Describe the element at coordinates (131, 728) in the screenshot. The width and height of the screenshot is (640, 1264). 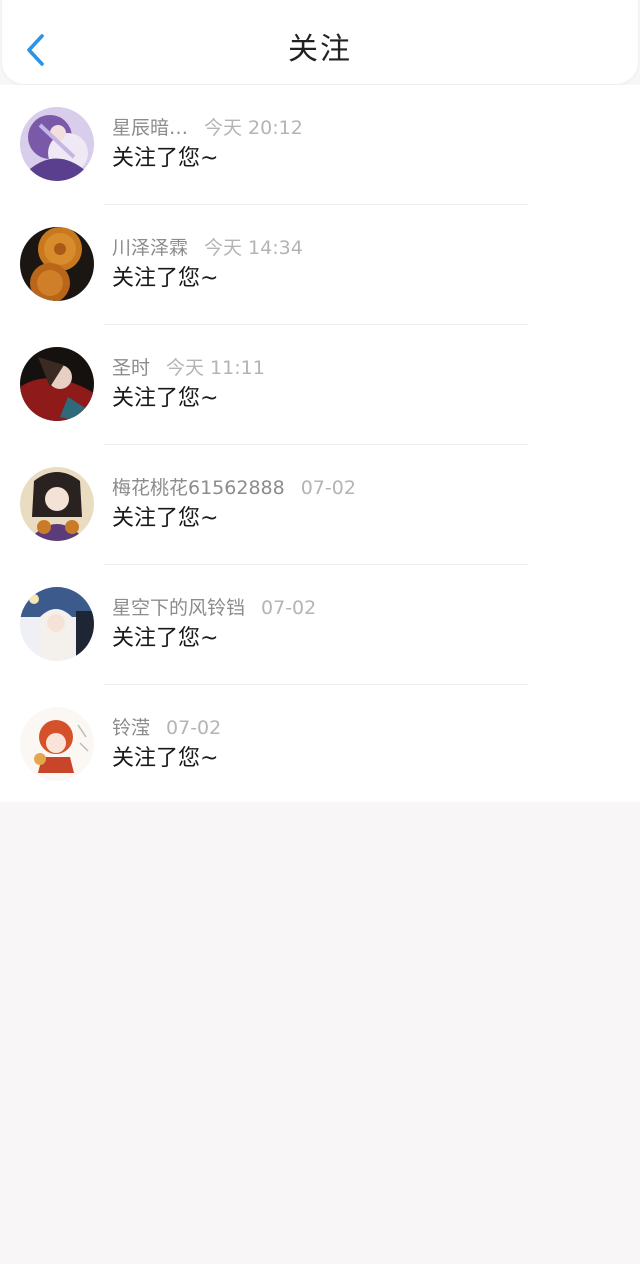
I see `user-name: 铃滢` at that location.